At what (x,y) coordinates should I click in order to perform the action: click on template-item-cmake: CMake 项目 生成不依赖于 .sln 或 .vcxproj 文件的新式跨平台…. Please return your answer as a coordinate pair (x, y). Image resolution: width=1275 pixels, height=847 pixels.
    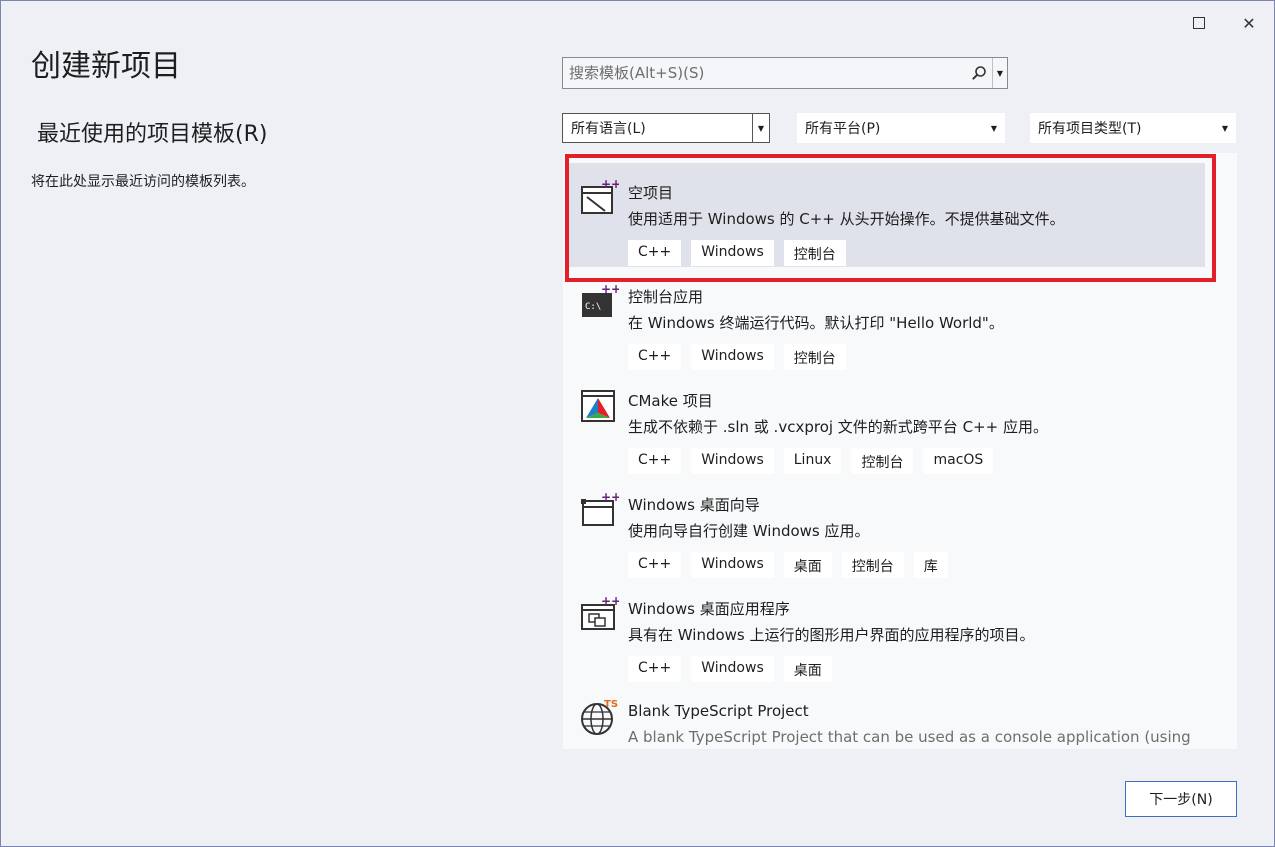
    Looking at the image, I should click on (886, 423).